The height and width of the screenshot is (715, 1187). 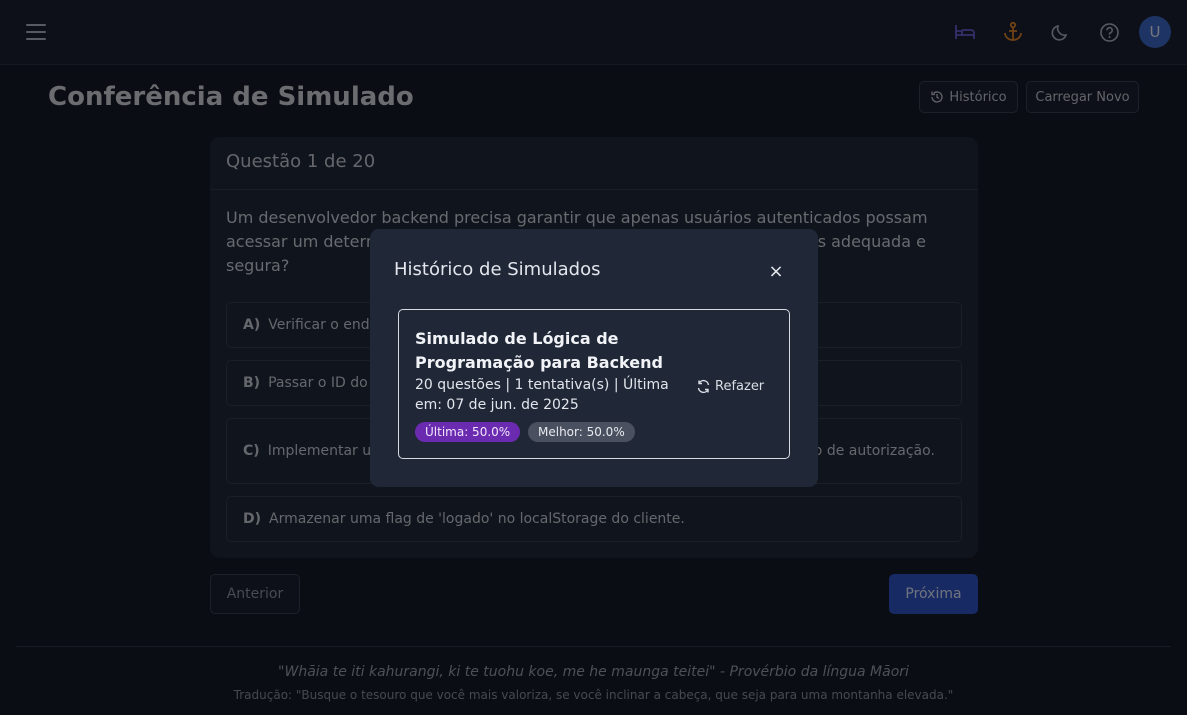 What do you see at coordinates (581, 432) in the screenshot?
I see `best-score-badge: Melhor: 50.0%` at bounding box center [581, 432].